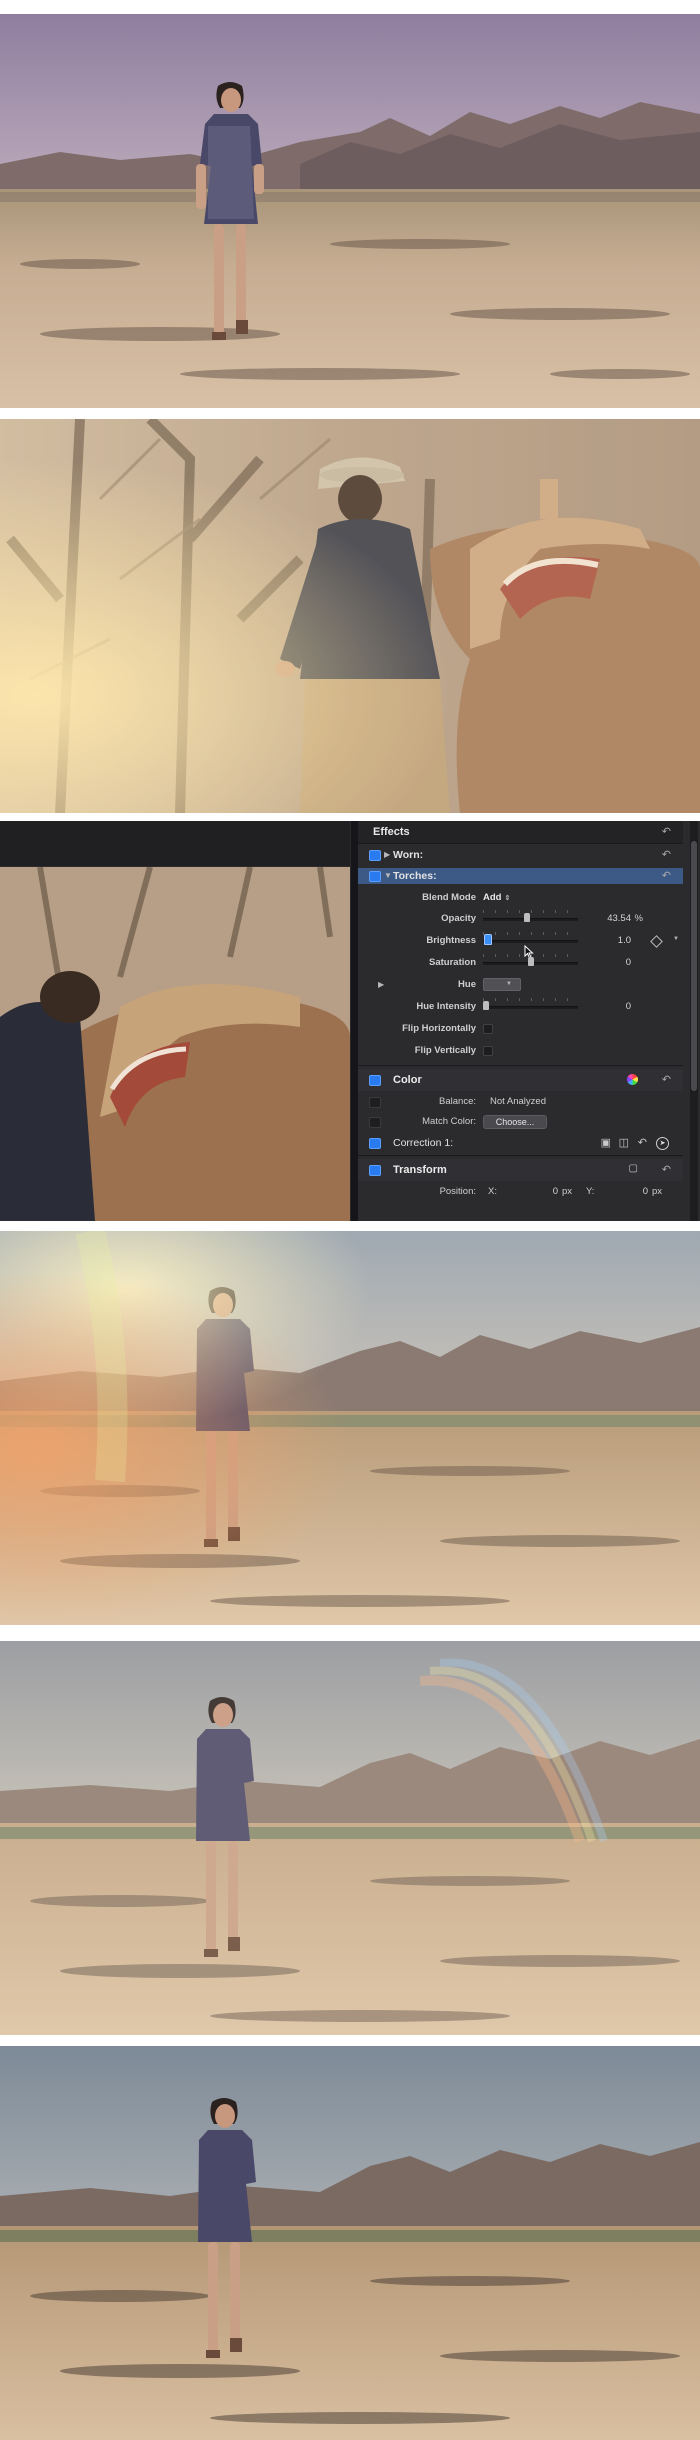  What do you see at coordinates (662, 1143) in the screenshot?
I see `circle-arrow-icon: ➤` at bounding box center [662, 1143].